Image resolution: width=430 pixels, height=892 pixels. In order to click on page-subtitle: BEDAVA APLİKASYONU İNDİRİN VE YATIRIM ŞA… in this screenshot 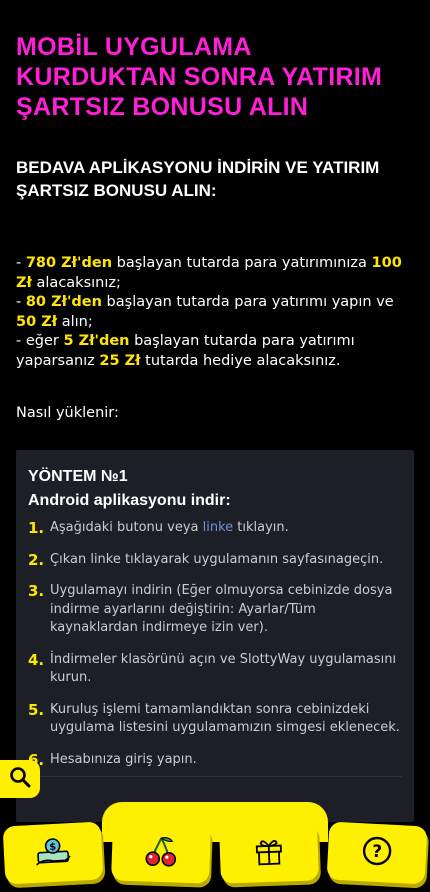, I will do `click(198, 179)`.